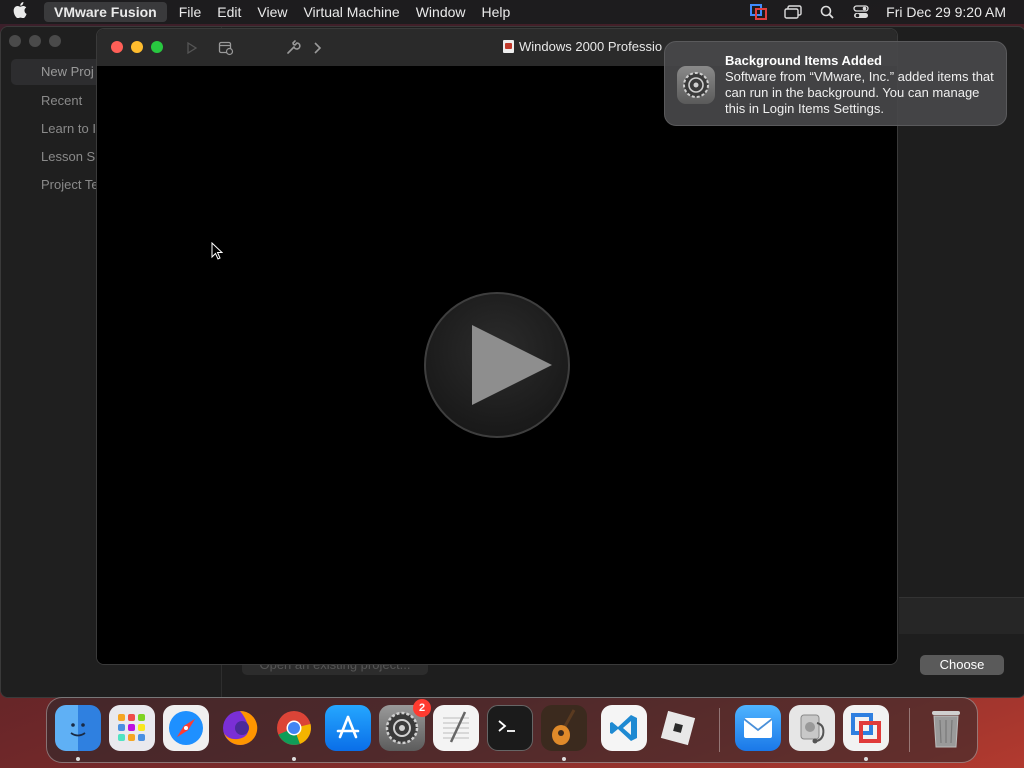 The width and height of the screenshot is (1024, 768). I want to click on sidebar-item-learn: Learn to I, so click(68, 128).